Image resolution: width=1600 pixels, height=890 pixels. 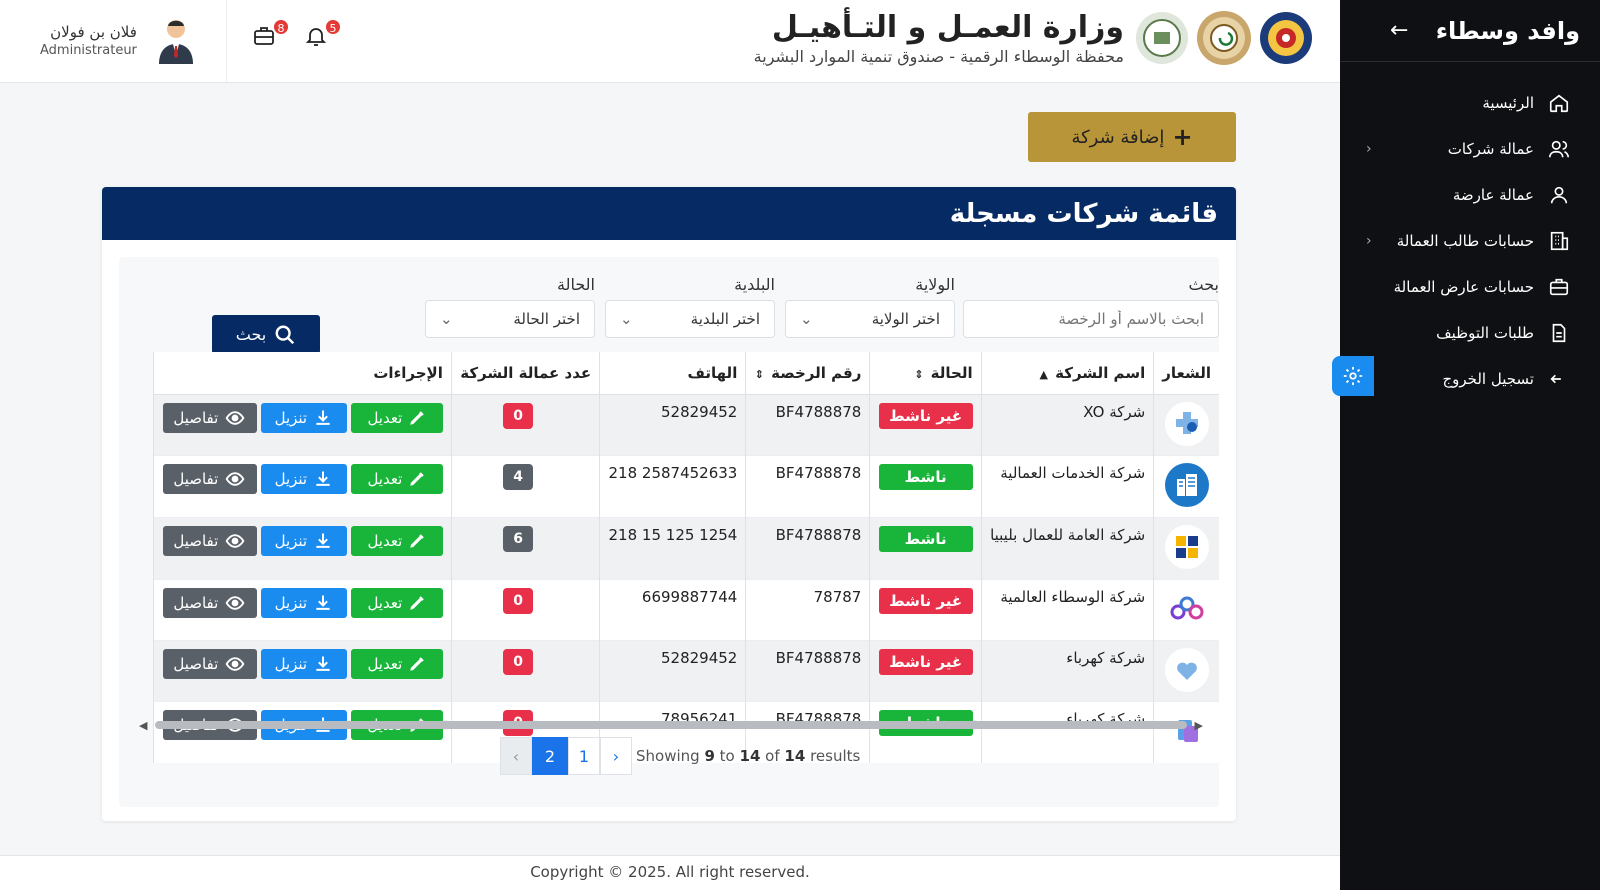 I want to click on back-arrow-icon: ←, so click(x=1399, y=30).